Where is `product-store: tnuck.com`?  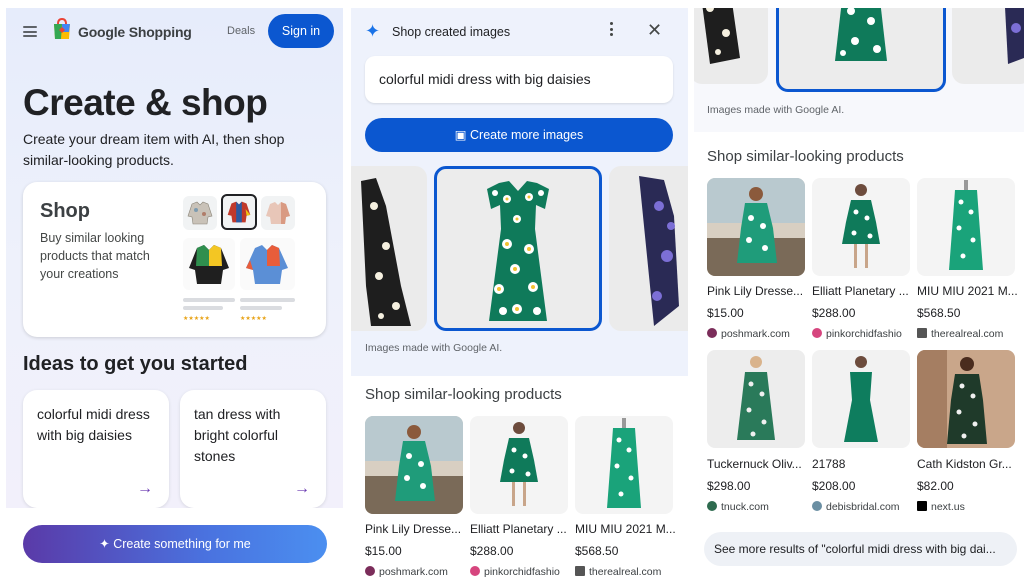
product-store: tnuck.com is located at coordinates (756, 507).